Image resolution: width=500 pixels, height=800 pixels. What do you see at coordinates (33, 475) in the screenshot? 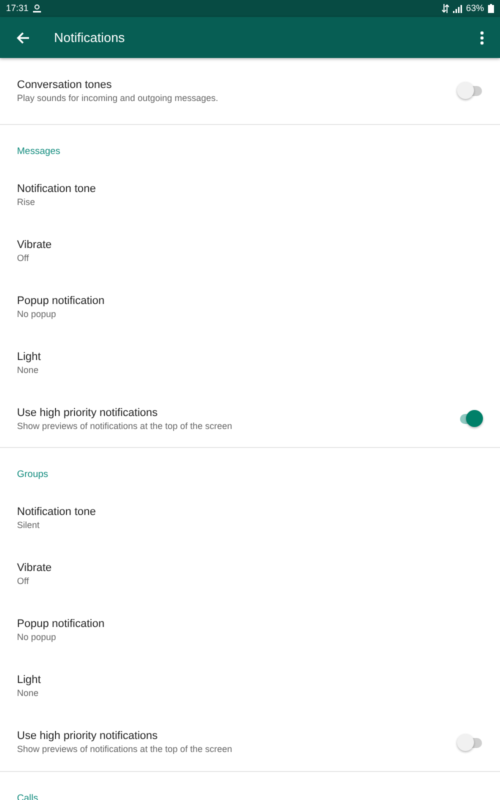
I see `section-header: Groups` at bounding box center [33, 475].